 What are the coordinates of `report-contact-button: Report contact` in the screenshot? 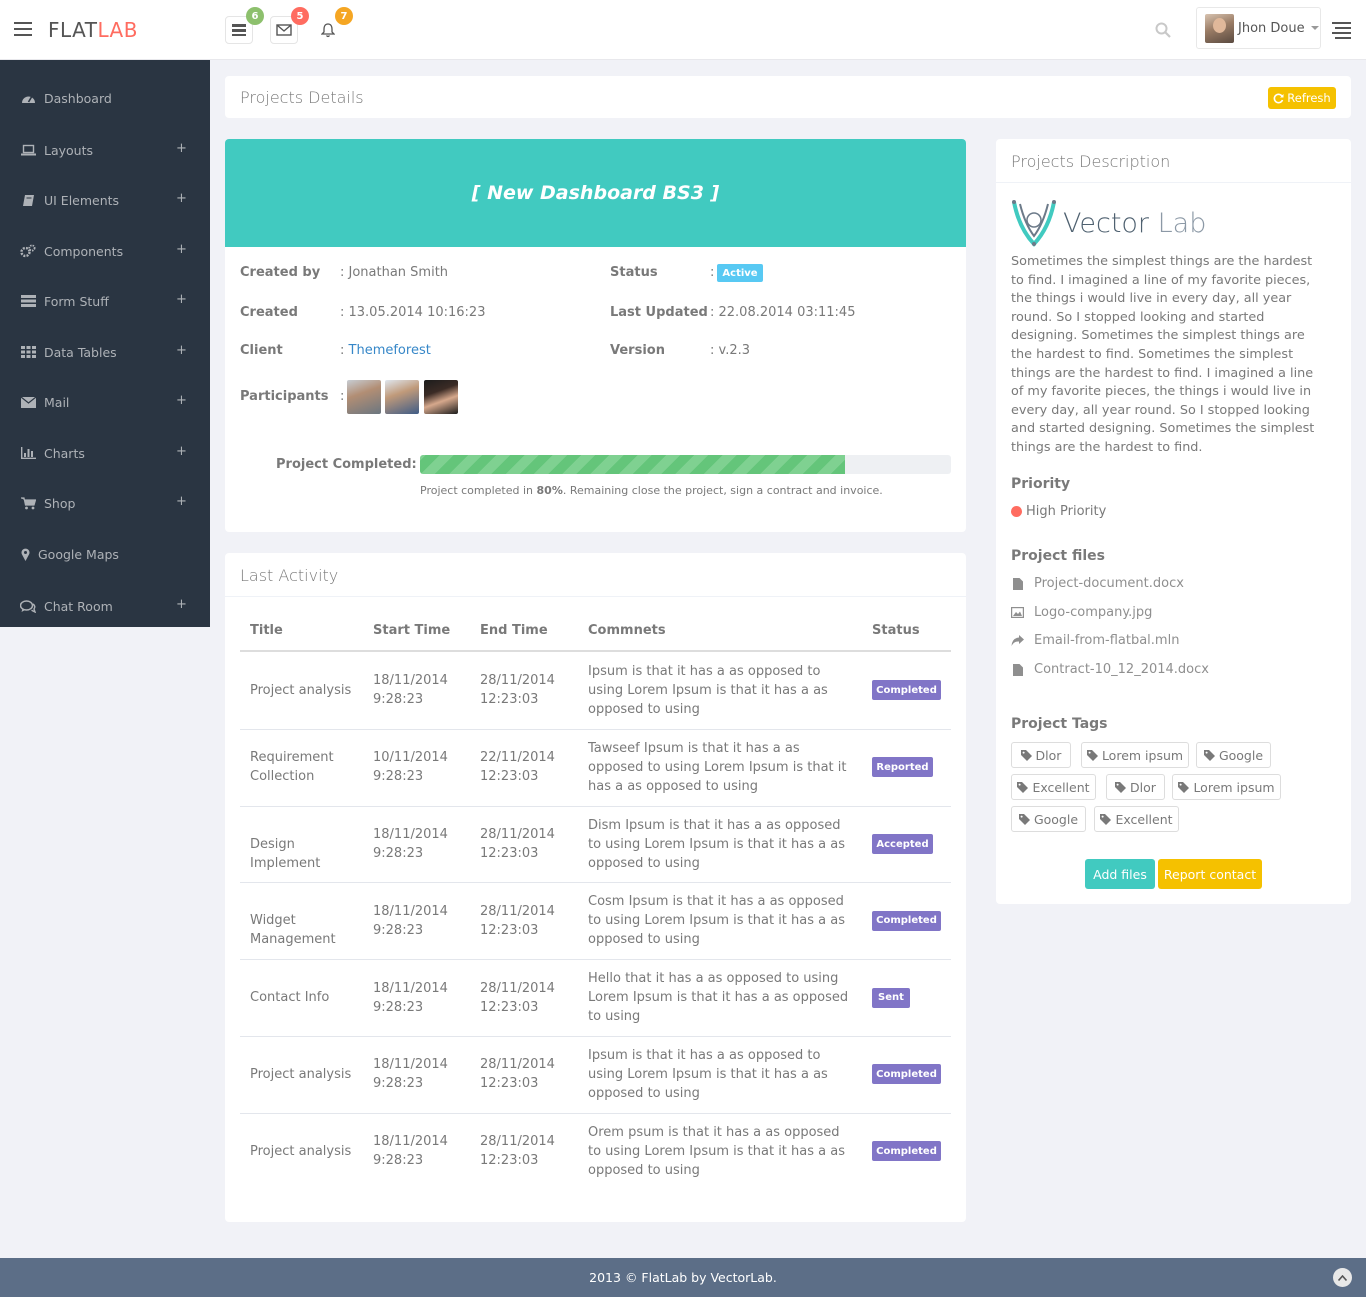 It's located at (1210, 874).